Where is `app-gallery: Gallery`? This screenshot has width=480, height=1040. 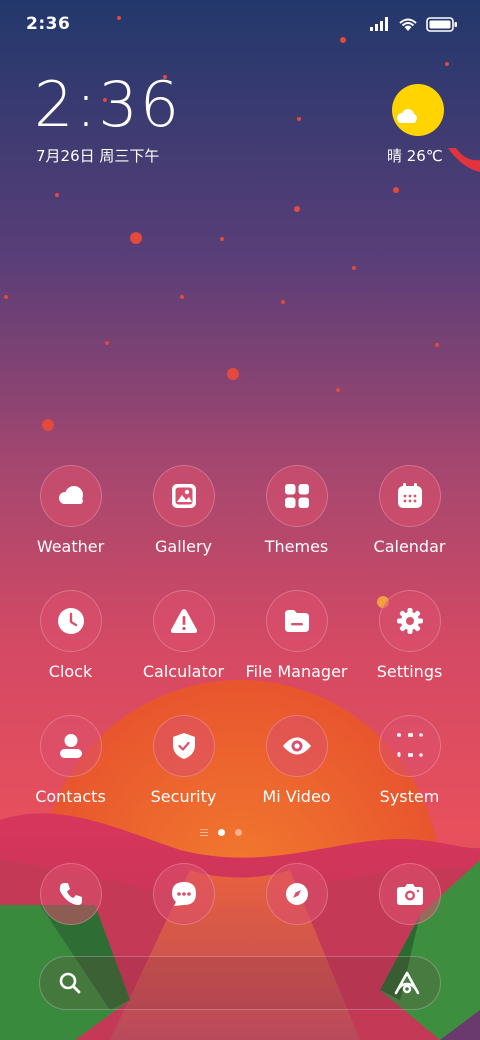
app-gallery: Gallery is located at coordinates (183, 510).